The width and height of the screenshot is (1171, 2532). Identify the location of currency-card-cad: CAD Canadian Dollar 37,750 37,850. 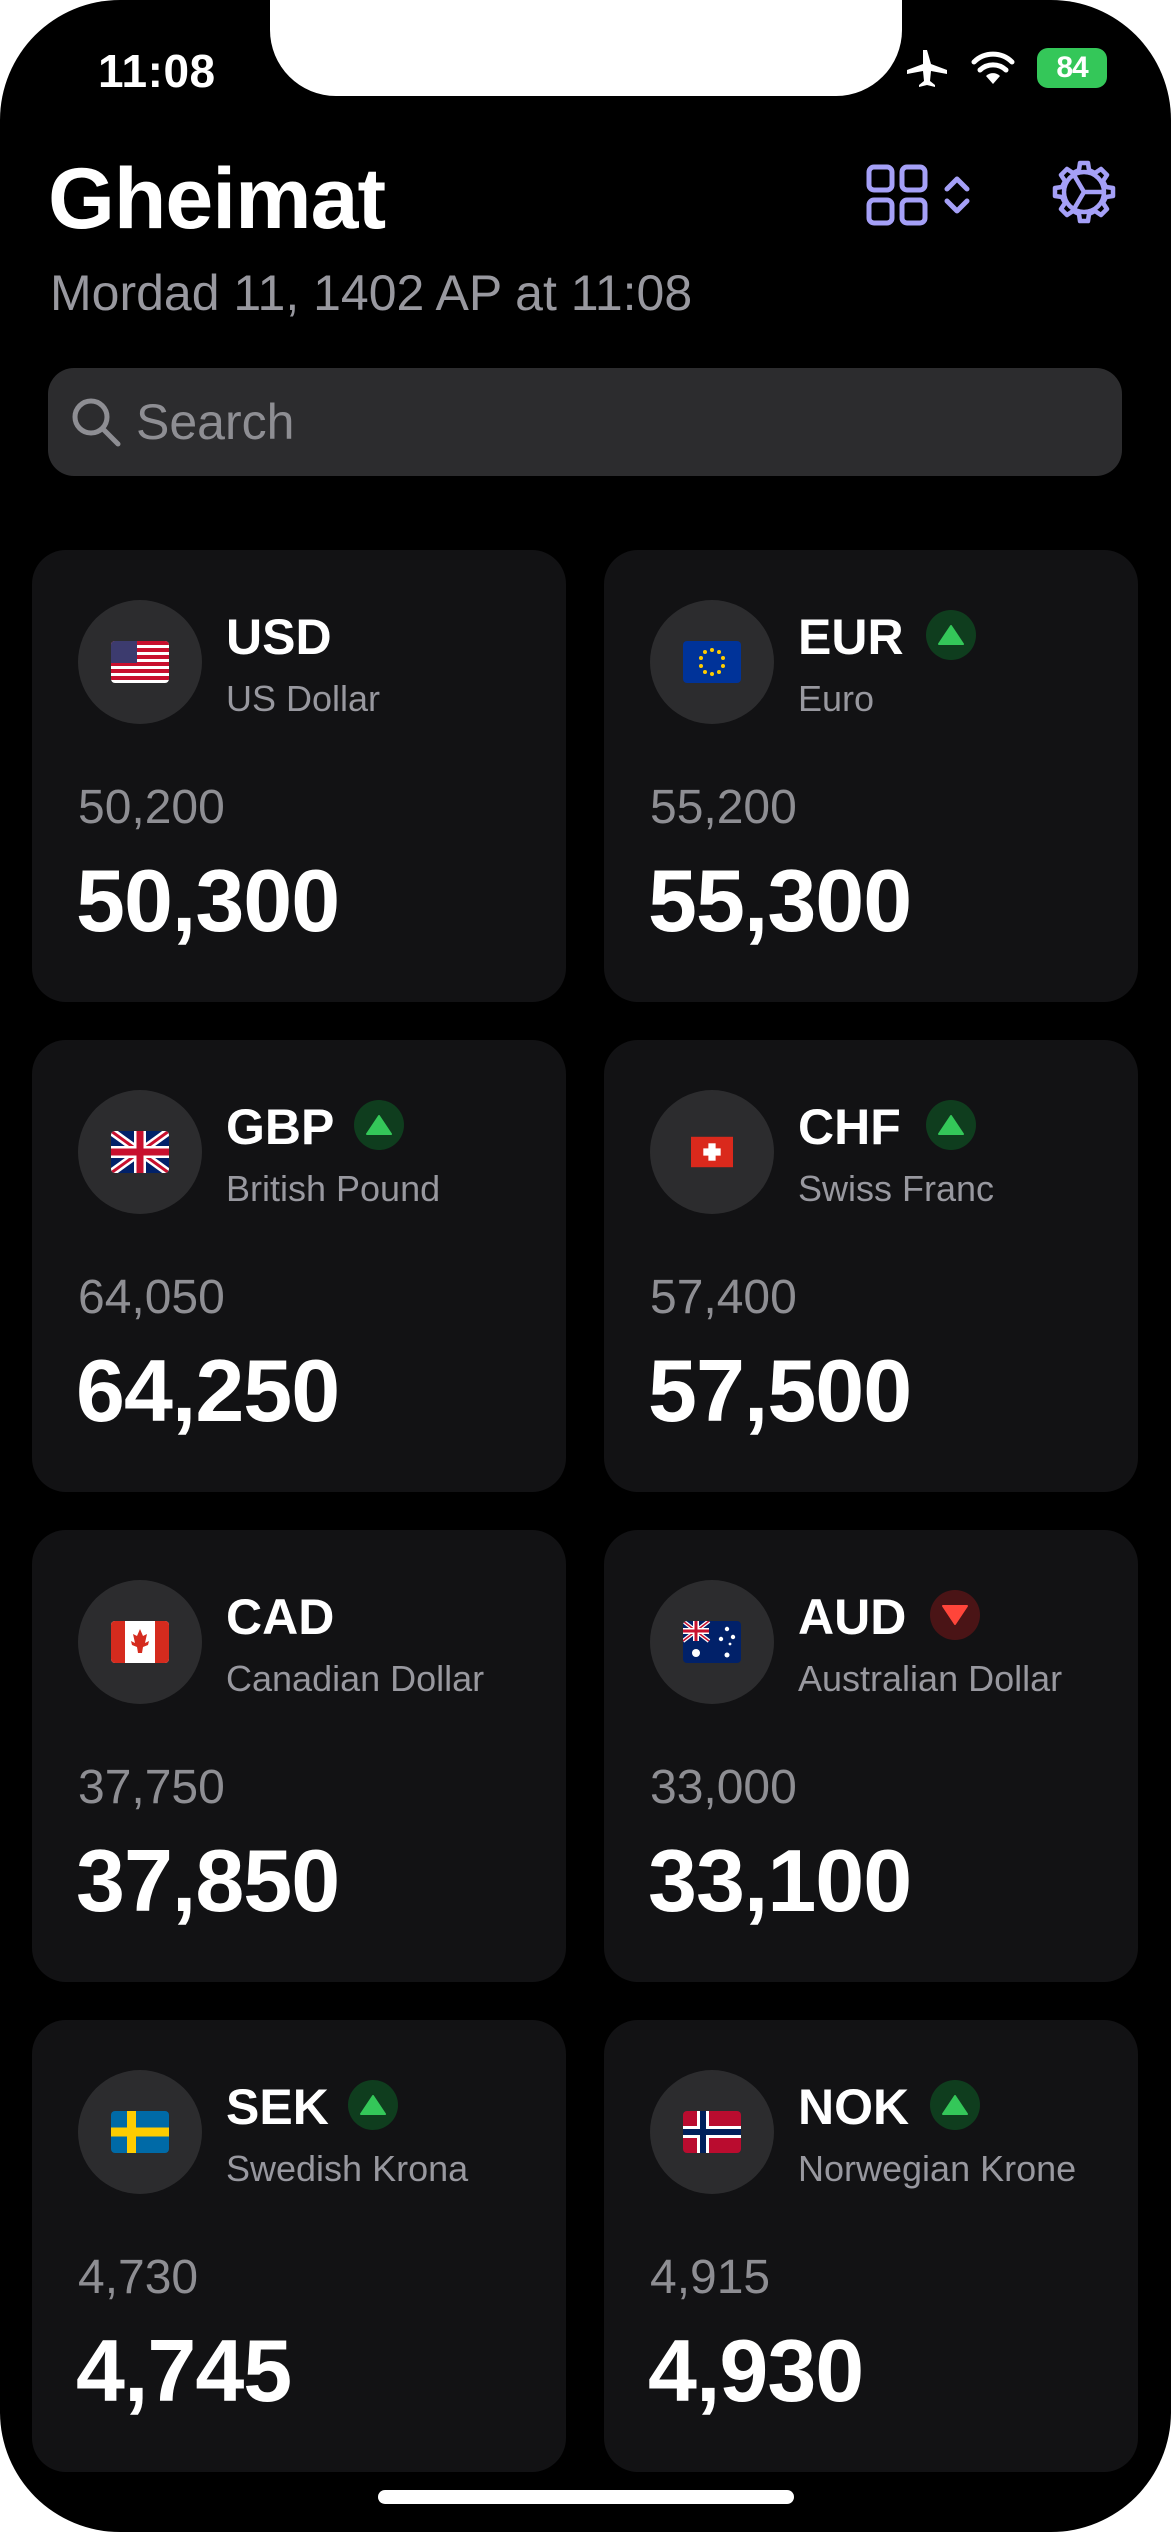
(299, 1756).